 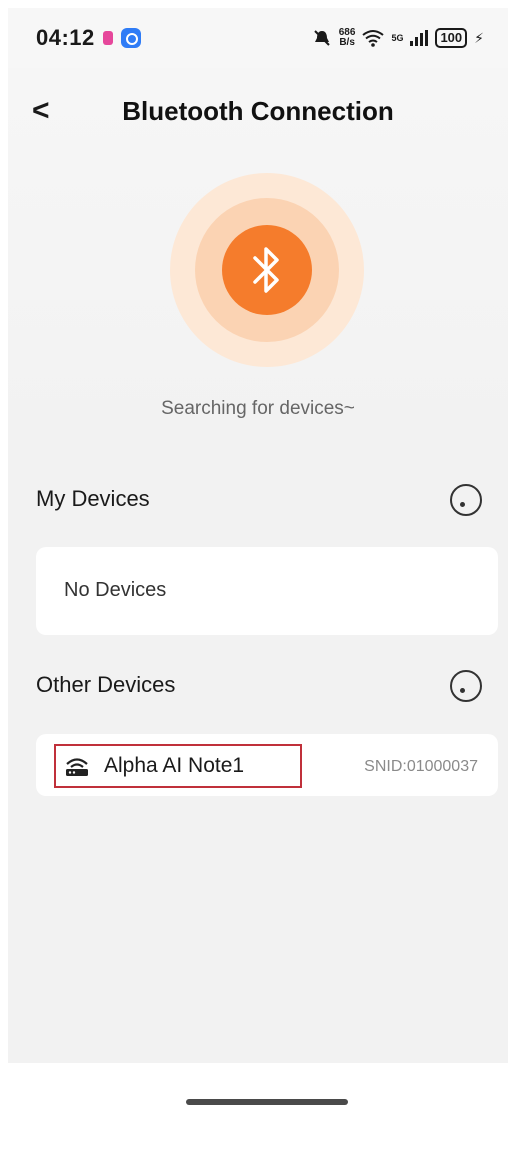 I want to click on my-devices-card: No Devices, so click(x=267, y=591).